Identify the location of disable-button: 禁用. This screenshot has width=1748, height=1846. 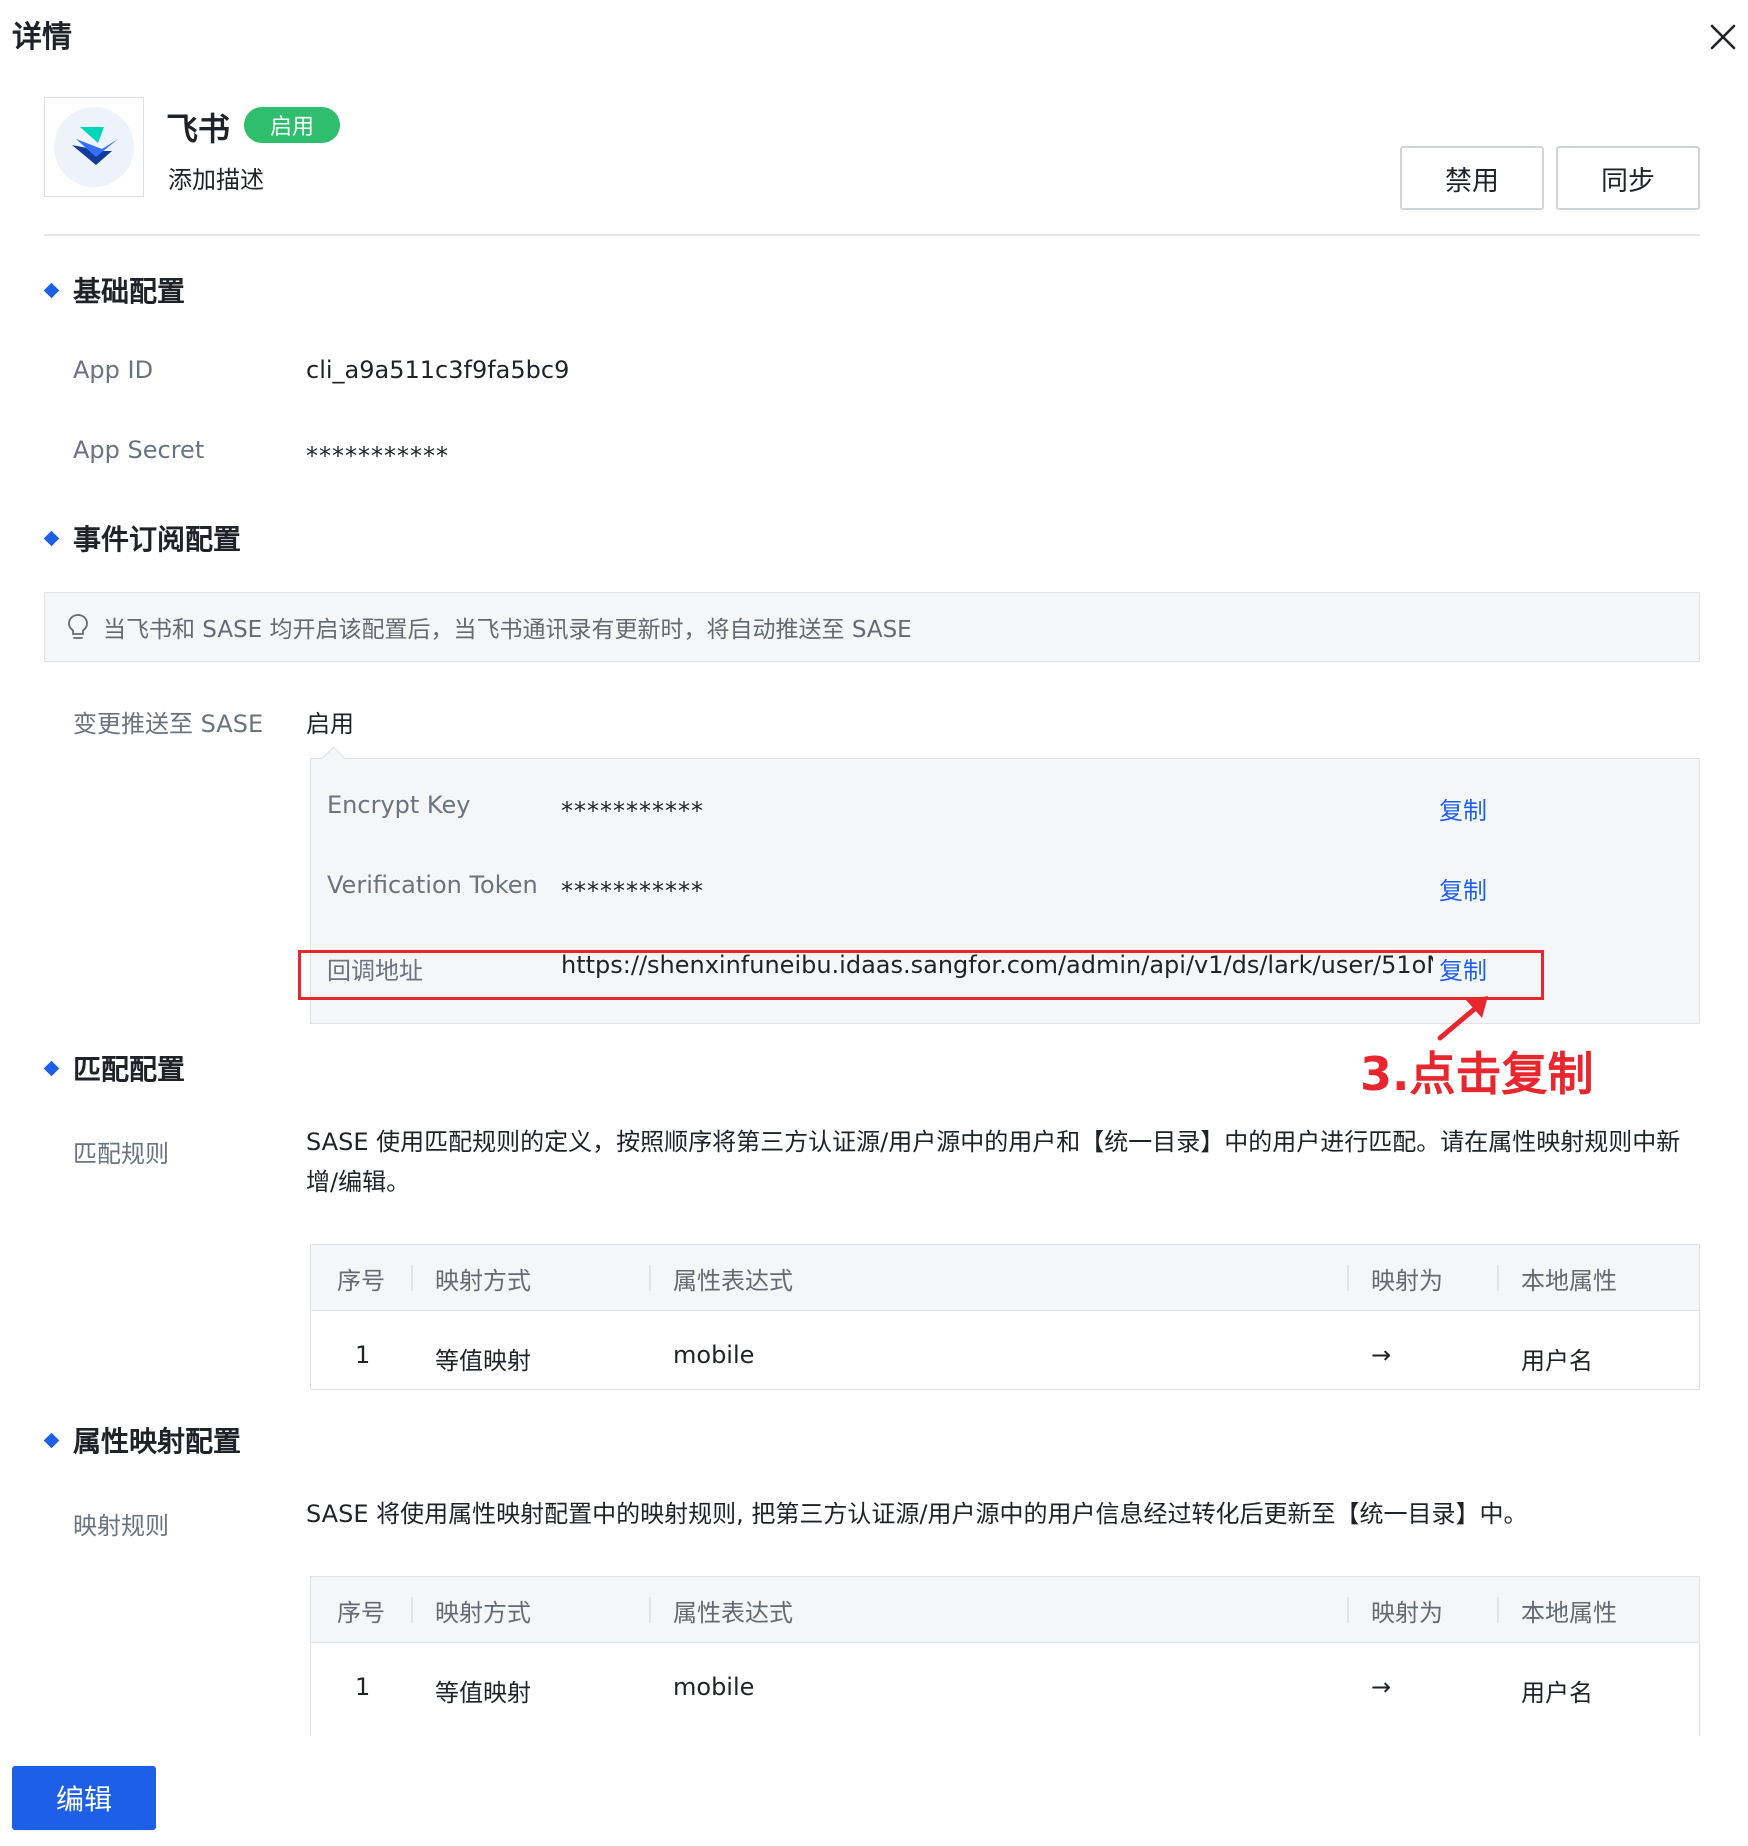
(1472, 178).